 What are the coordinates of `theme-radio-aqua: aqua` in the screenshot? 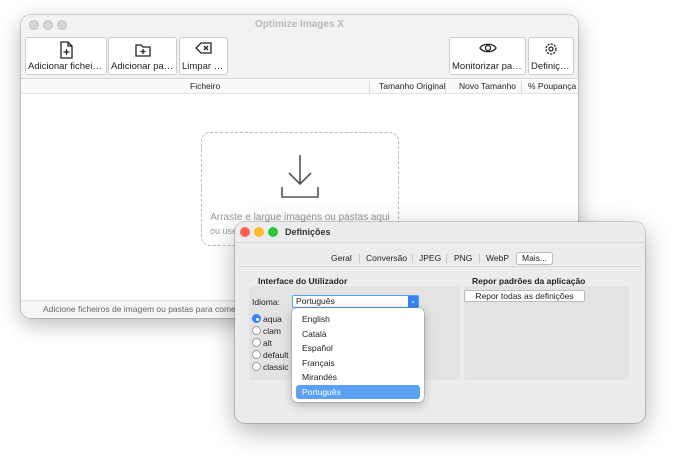 It's located at (267, 319).